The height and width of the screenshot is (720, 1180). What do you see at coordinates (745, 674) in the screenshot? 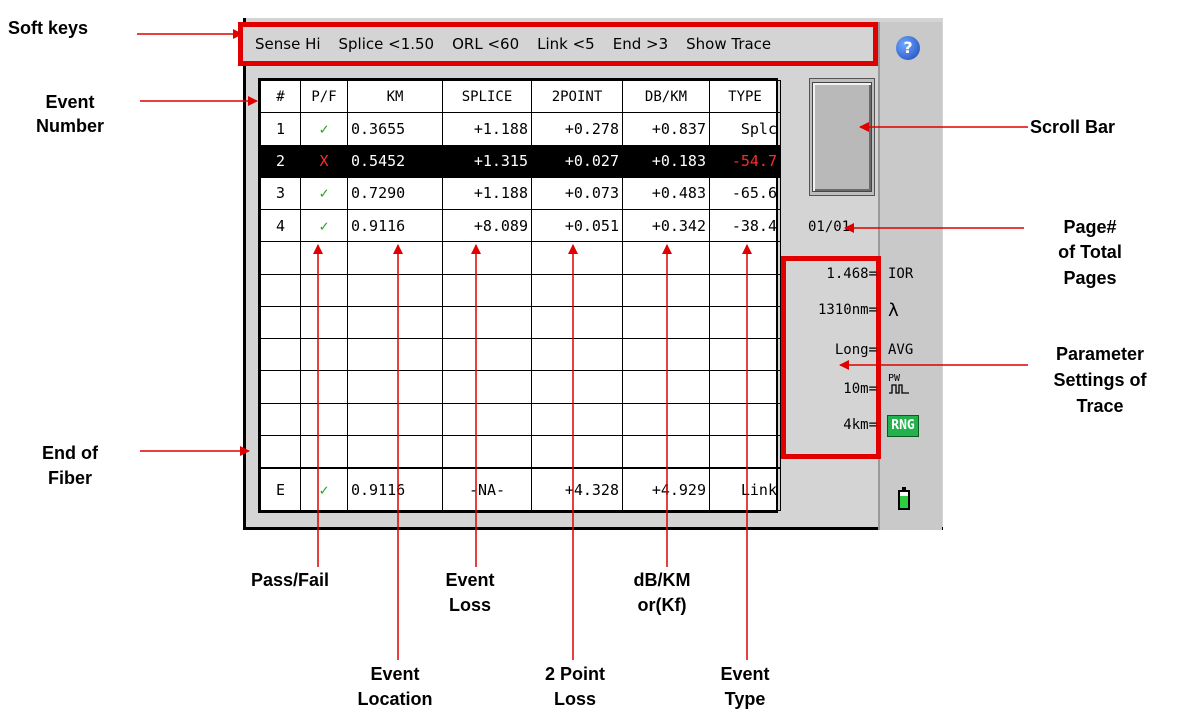
I see `label-type-line1: Event` at bounding box center [745, 674].